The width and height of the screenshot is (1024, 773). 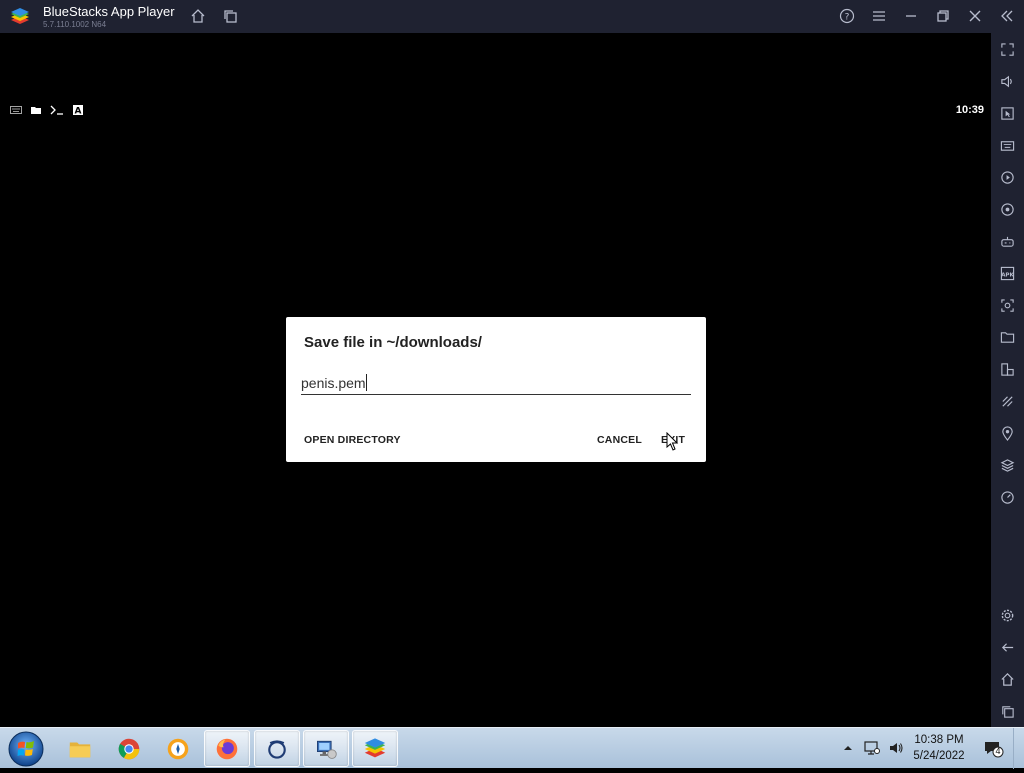 I want to click on network-tool-icon, so click(x=326, y=748).